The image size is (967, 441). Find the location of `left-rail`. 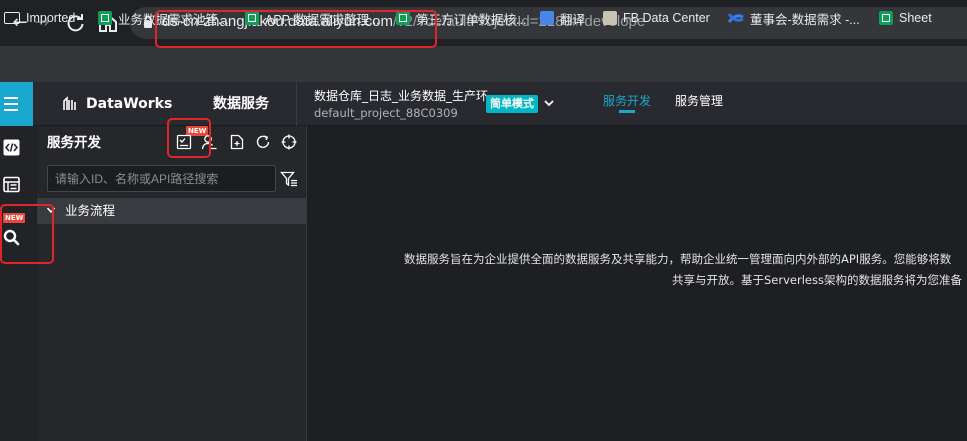

left-rail is located at coordinates (18, 283).